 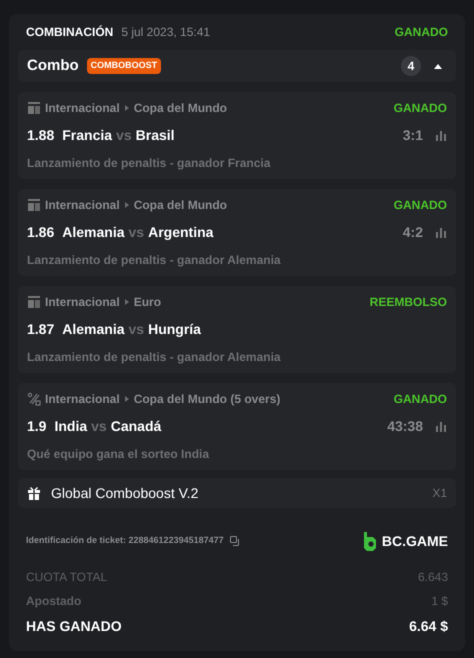 I want to click on combo-title: Combo, so click(x=53, y=66).